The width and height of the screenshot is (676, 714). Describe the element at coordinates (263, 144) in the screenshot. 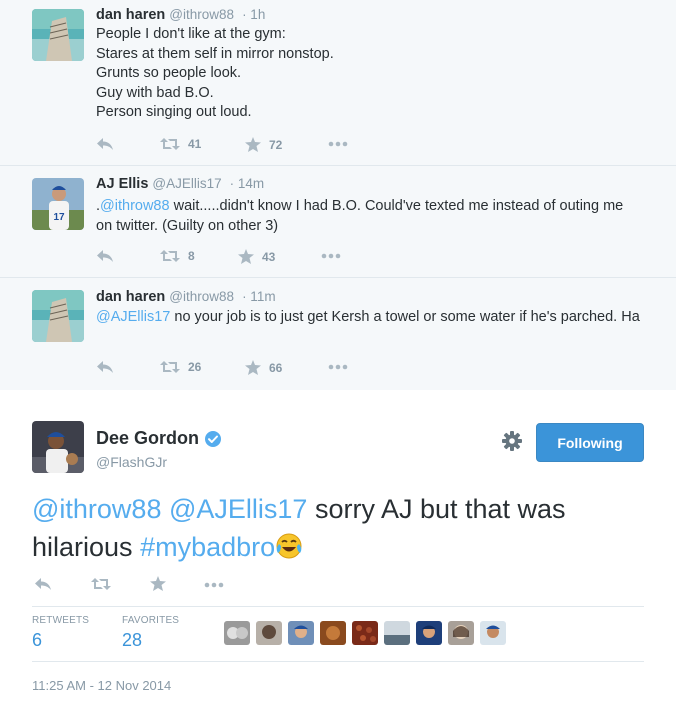

I see `favorite-button: 72` at that location.